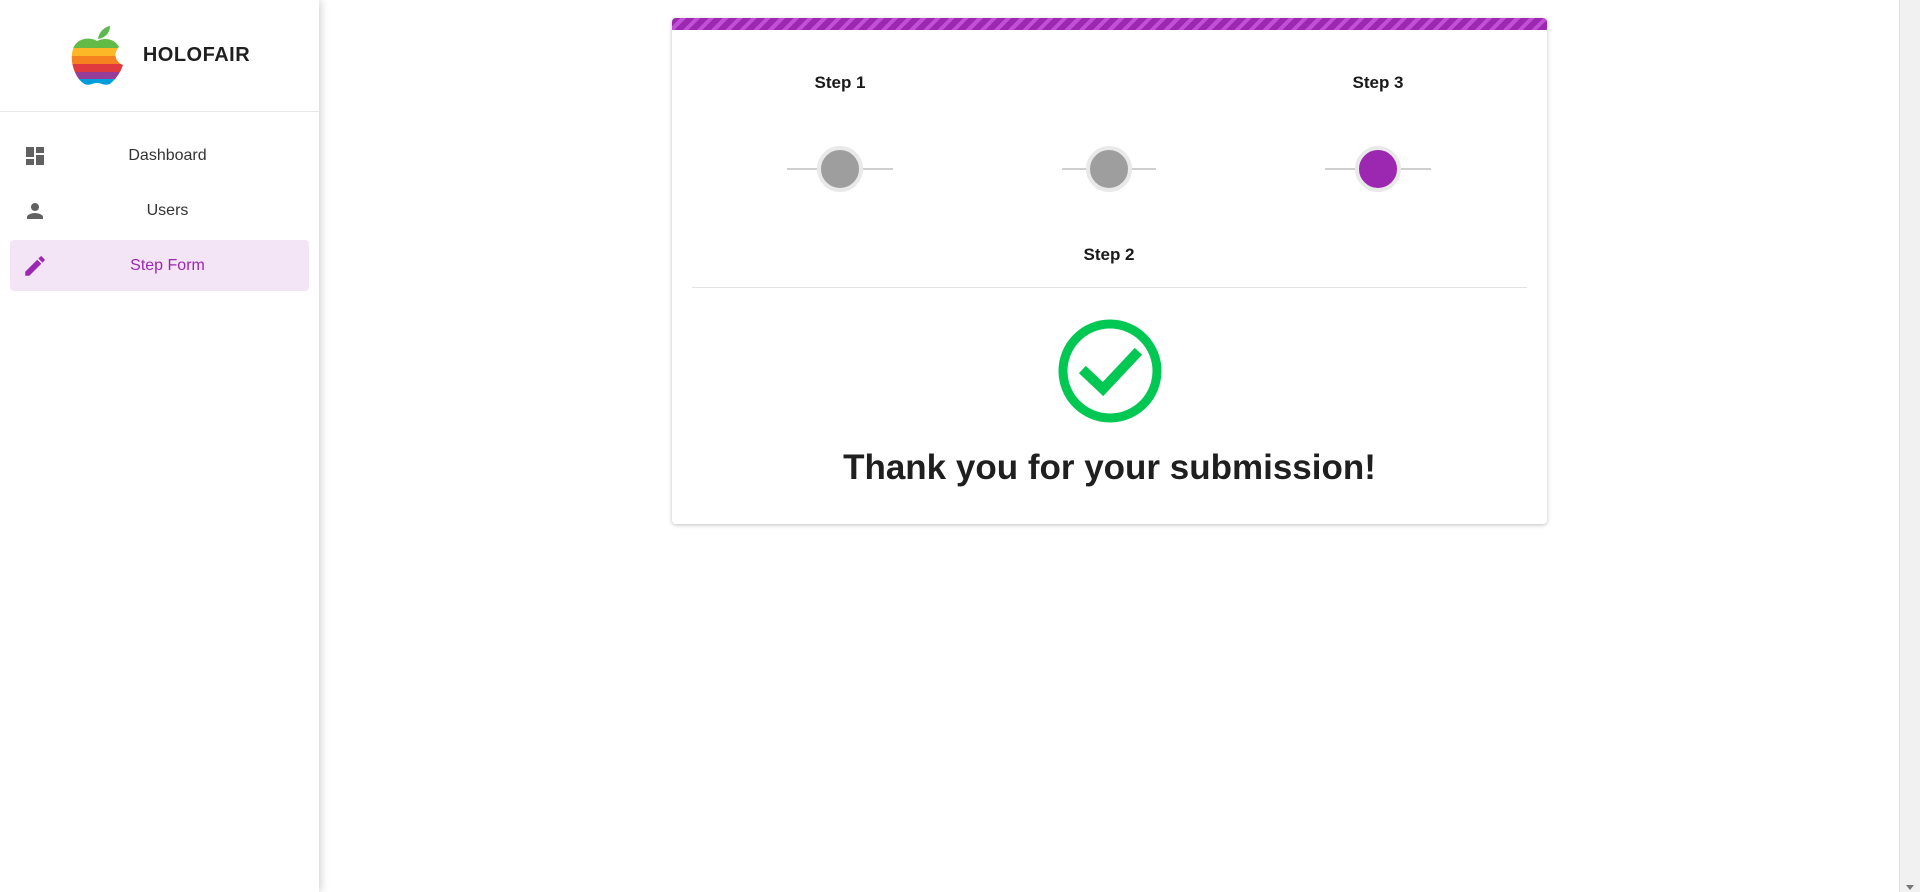 The height and width of the screenshot is (892, 1920). What do you see at coordinates (1378, 82) in the screenshot?
I see `step-3-label: Step 3` at bounding box center [1378, 82].